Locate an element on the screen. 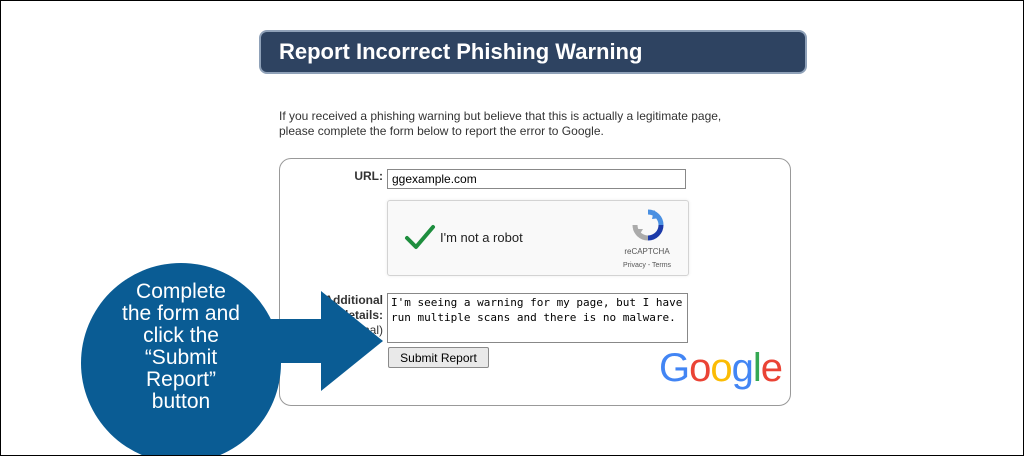 The width and height of the screenshot is (1024, 456). google-logo-text: Google is located at coordinates (721, 368).